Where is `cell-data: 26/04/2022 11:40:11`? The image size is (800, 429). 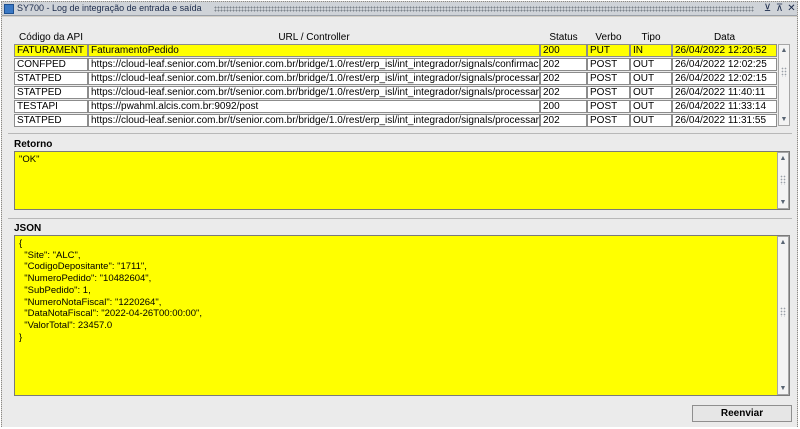
cell-data: 26/04/2022 11:40:11 is located at coordinates (724, 92).